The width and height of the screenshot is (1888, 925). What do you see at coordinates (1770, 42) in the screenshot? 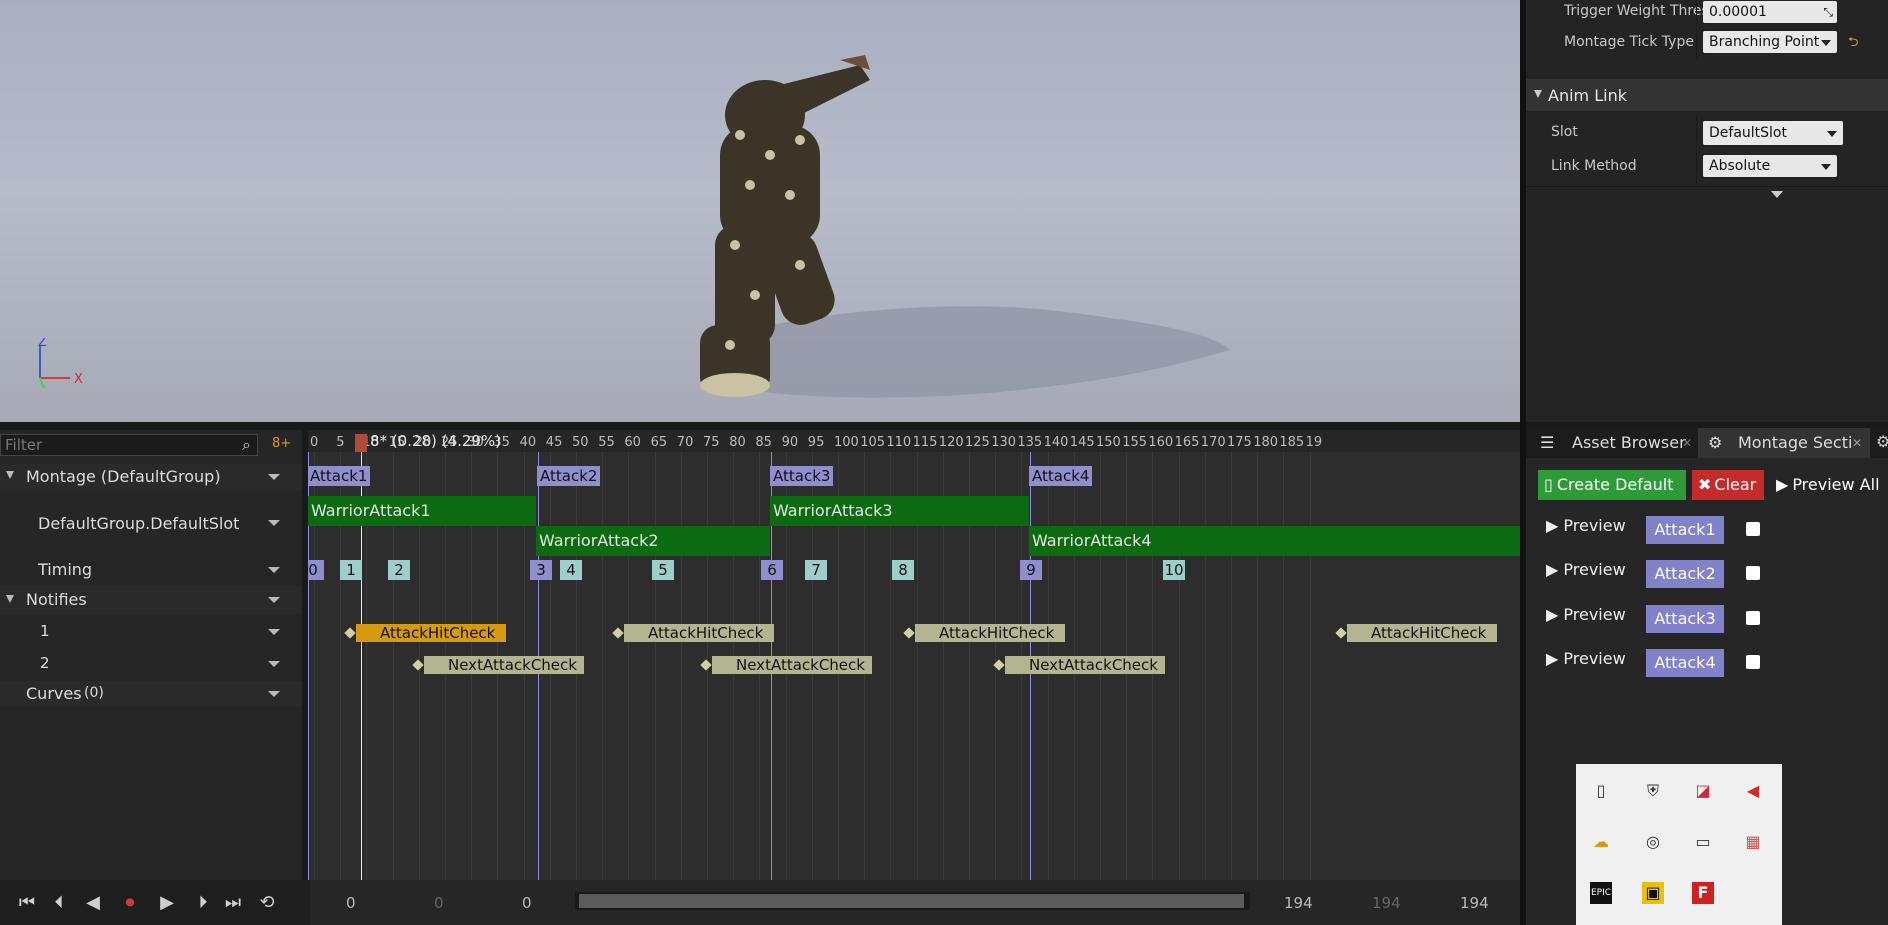
I see `montage-tick-dropdown: Branching Point` at bounding box center [1770, 42].